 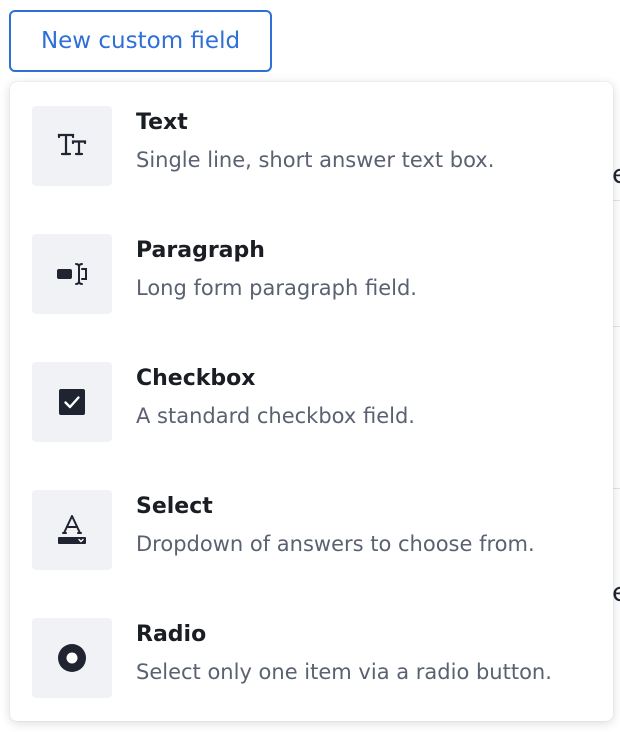 I want to click on paragraph-cursor-icon-glyph, so click(x=72, y=274).